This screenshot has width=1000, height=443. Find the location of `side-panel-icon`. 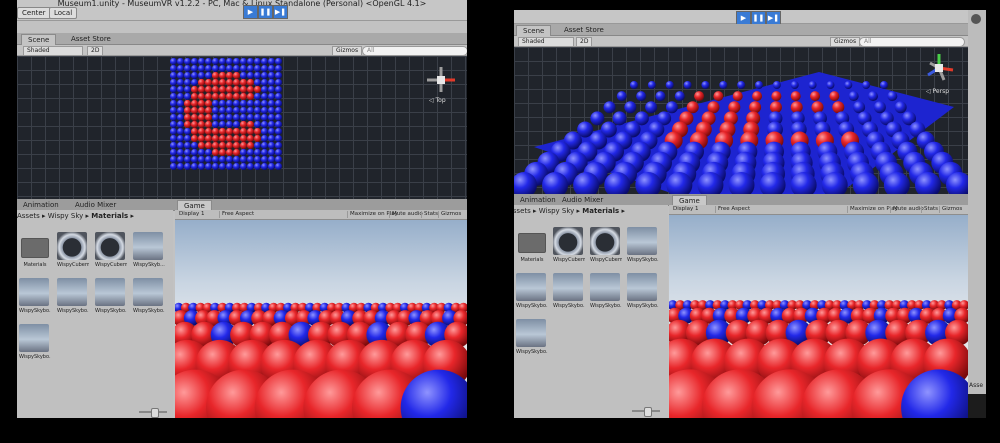

side-panel-icon is located at coordinates (976, 19).